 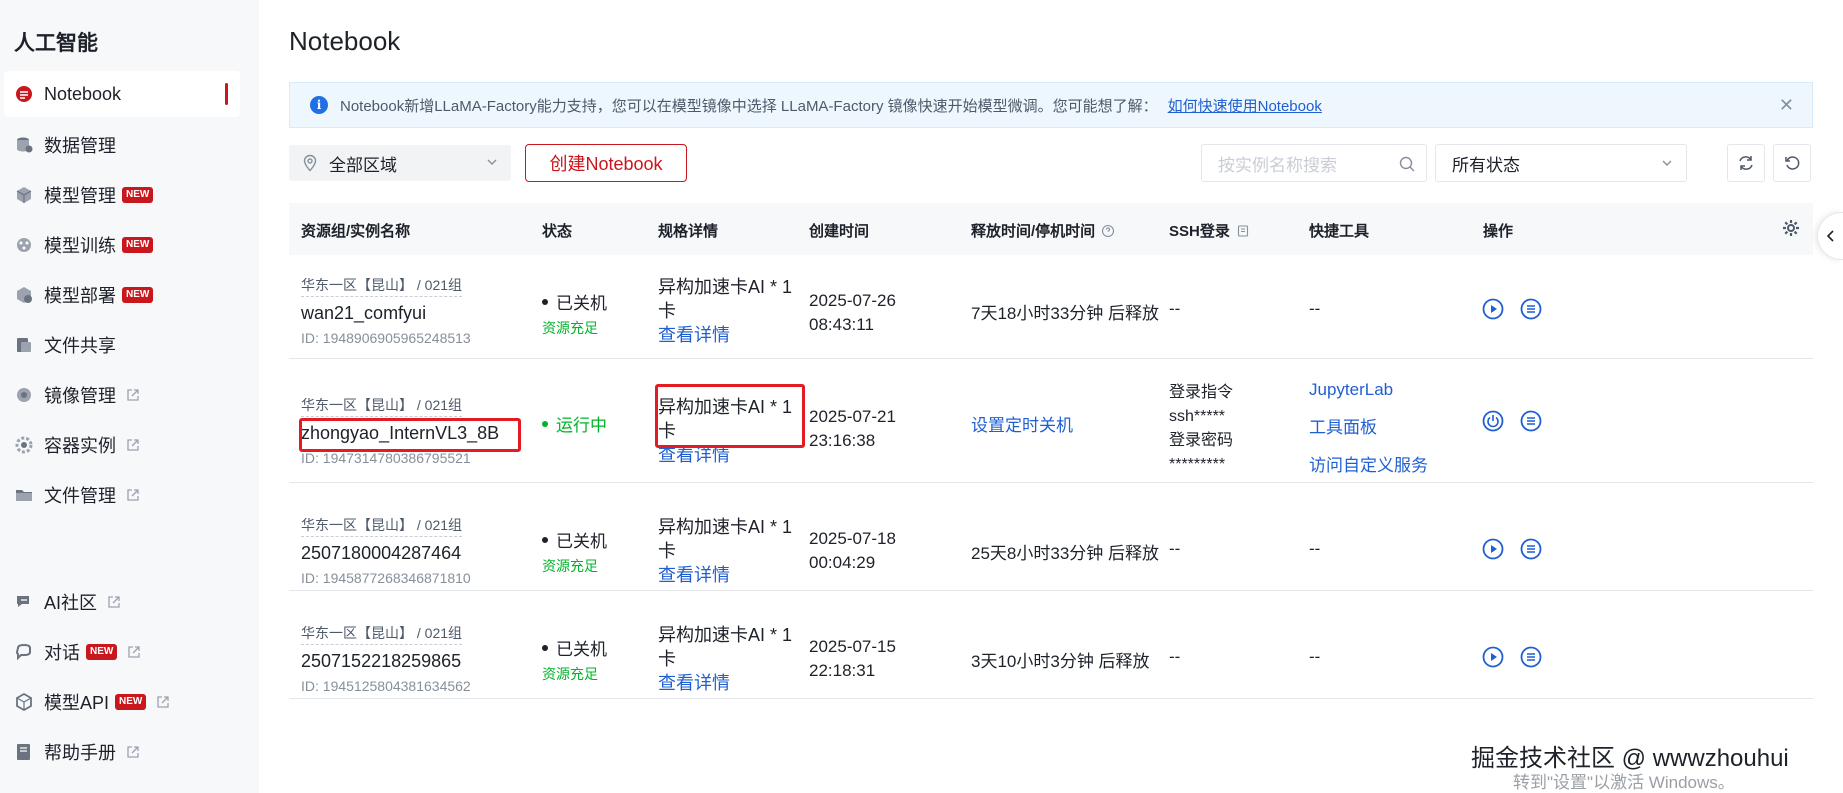 I want to click on chevron-left-icon, so click(x=1830, y=236).